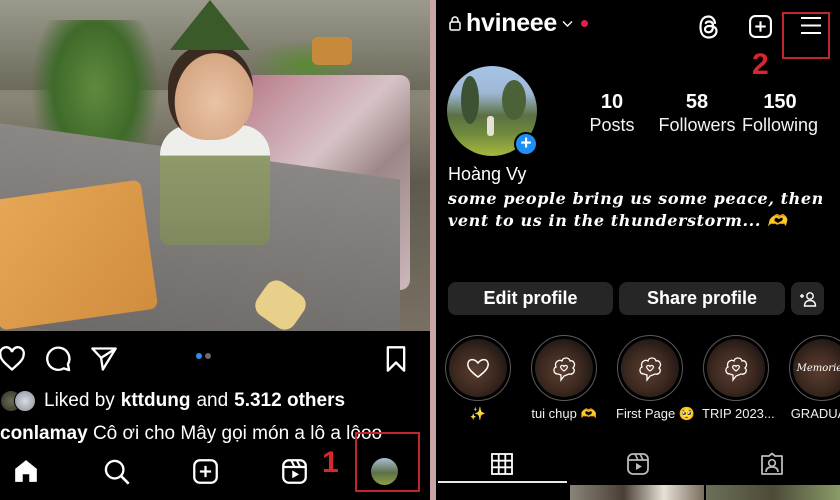  Describe the element at coordinates (526, 144) in the screenshot. I see `add-story-button: +` at that location.